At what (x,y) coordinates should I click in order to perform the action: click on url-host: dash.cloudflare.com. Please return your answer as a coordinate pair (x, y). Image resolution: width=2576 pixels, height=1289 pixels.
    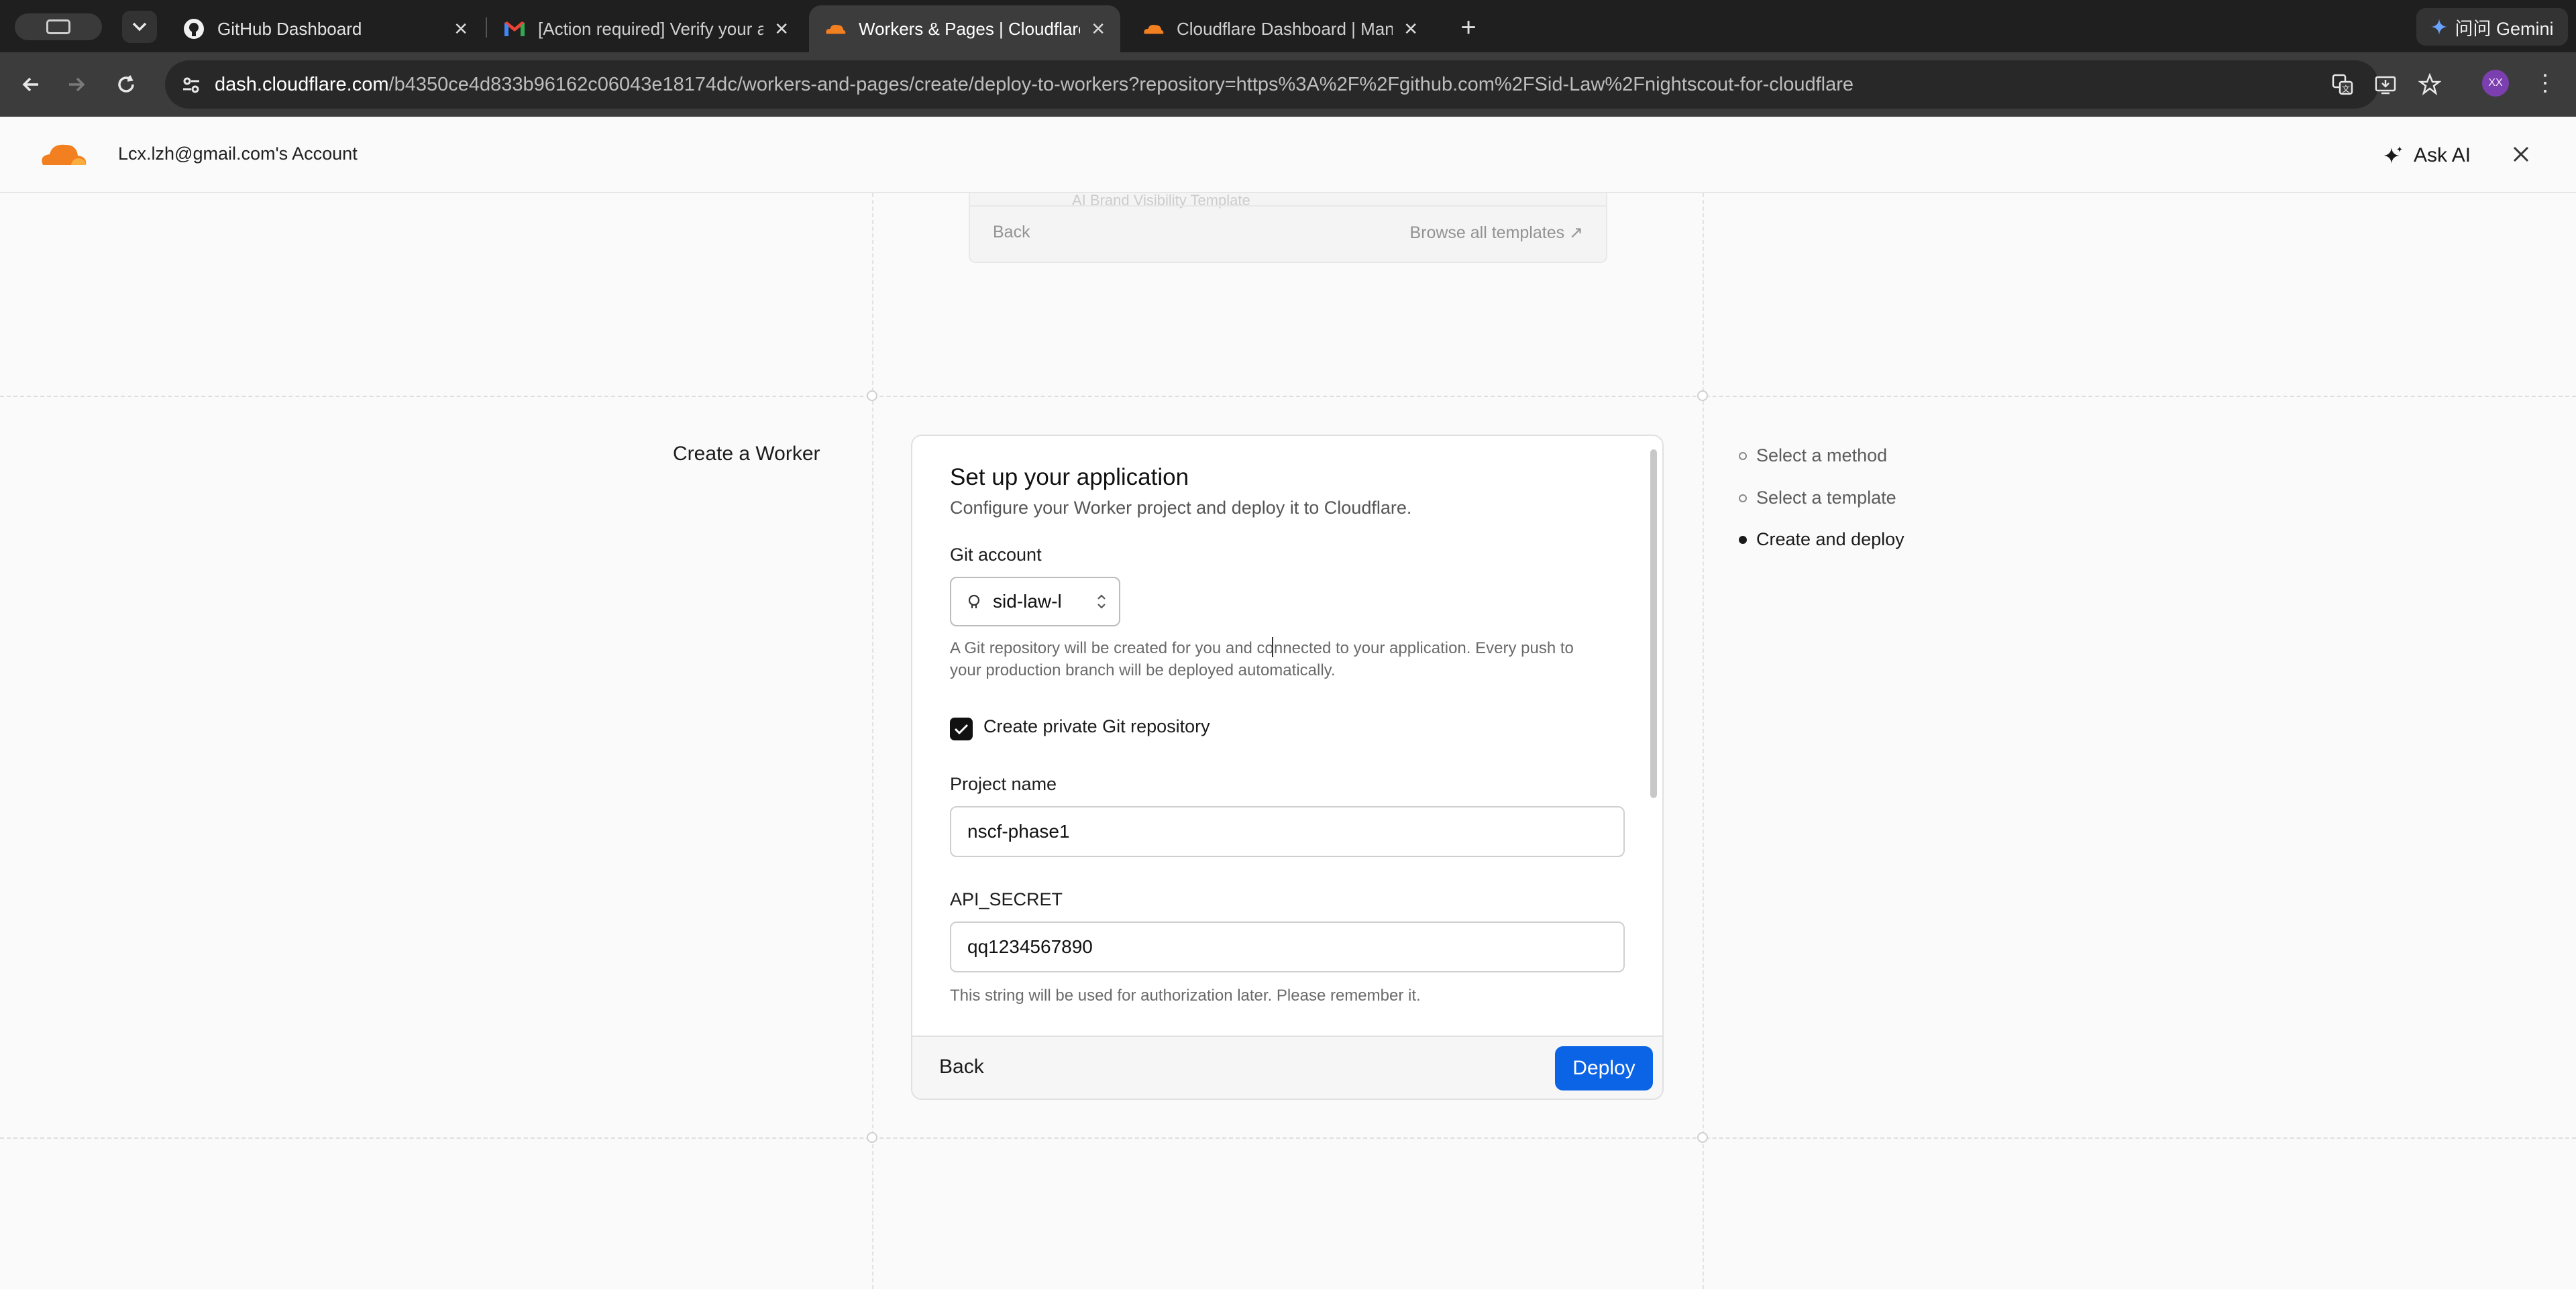
    Looking at the image, I should click on (302, 84).